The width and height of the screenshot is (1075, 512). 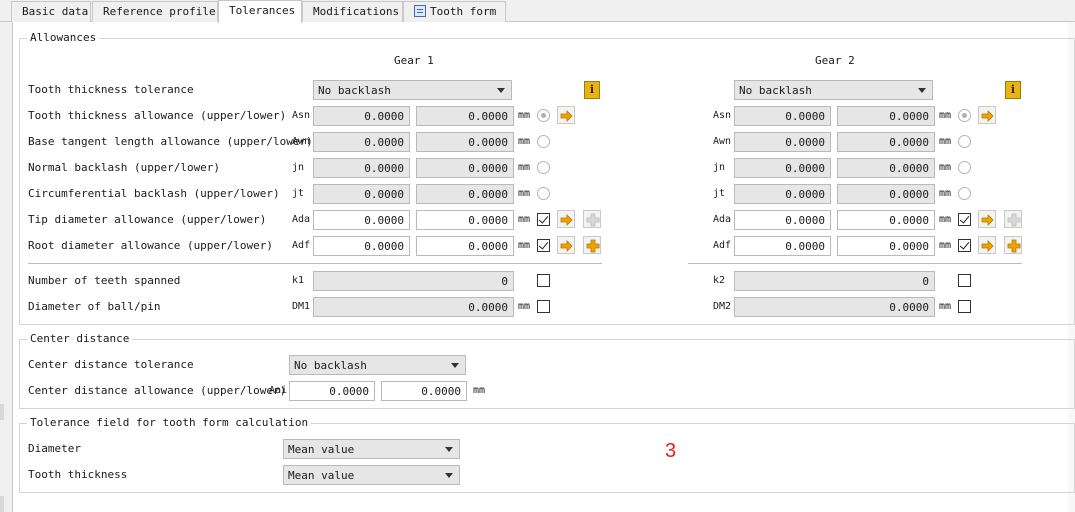 I want to click on tab-label: Reference profile, so click(x=159, y=11).